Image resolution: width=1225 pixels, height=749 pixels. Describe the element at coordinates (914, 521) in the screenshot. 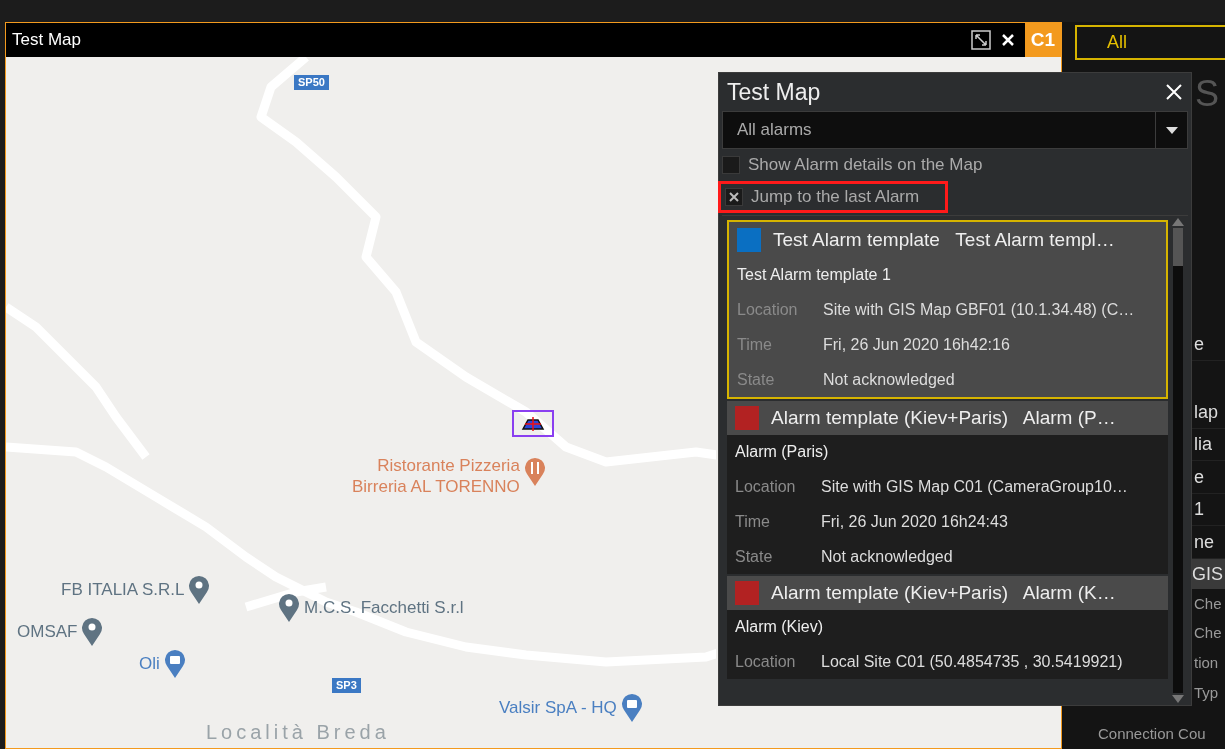

I see `field-value: Fri, 26 Jun 2020 16h24:43` at that location.